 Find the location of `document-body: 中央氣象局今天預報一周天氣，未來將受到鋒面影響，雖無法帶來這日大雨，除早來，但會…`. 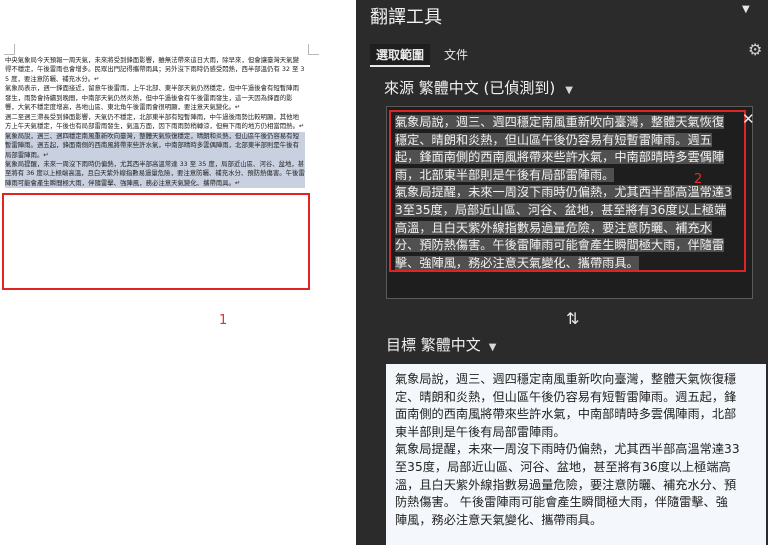

document-body: 中央氣象局今天預報一周天氣，未來將受到鋒面影響，雖無法帶來這日大雨，除早來，但會… is located at coordinates (155, 122).